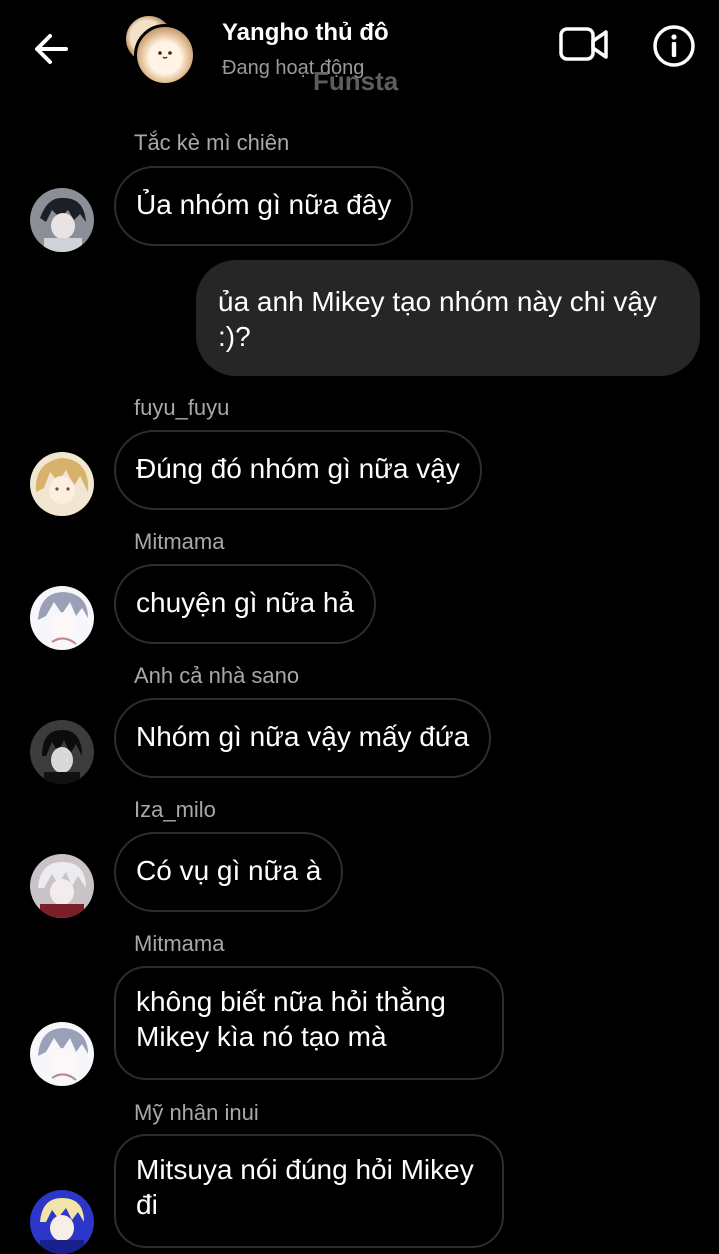  What do you see at coordinates (245, 604) in the screenshot?
I see `message-bubble: chuyện gì nữa hả` at bounding box center [245, 604].